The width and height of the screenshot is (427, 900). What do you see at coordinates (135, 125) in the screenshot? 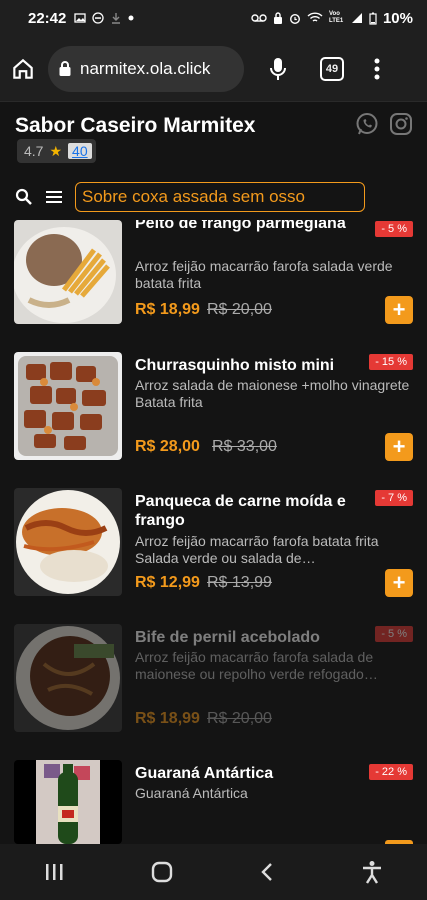
I see `store-title: Sabor Caseiro Marmitex` at bounding box center [135, 125].